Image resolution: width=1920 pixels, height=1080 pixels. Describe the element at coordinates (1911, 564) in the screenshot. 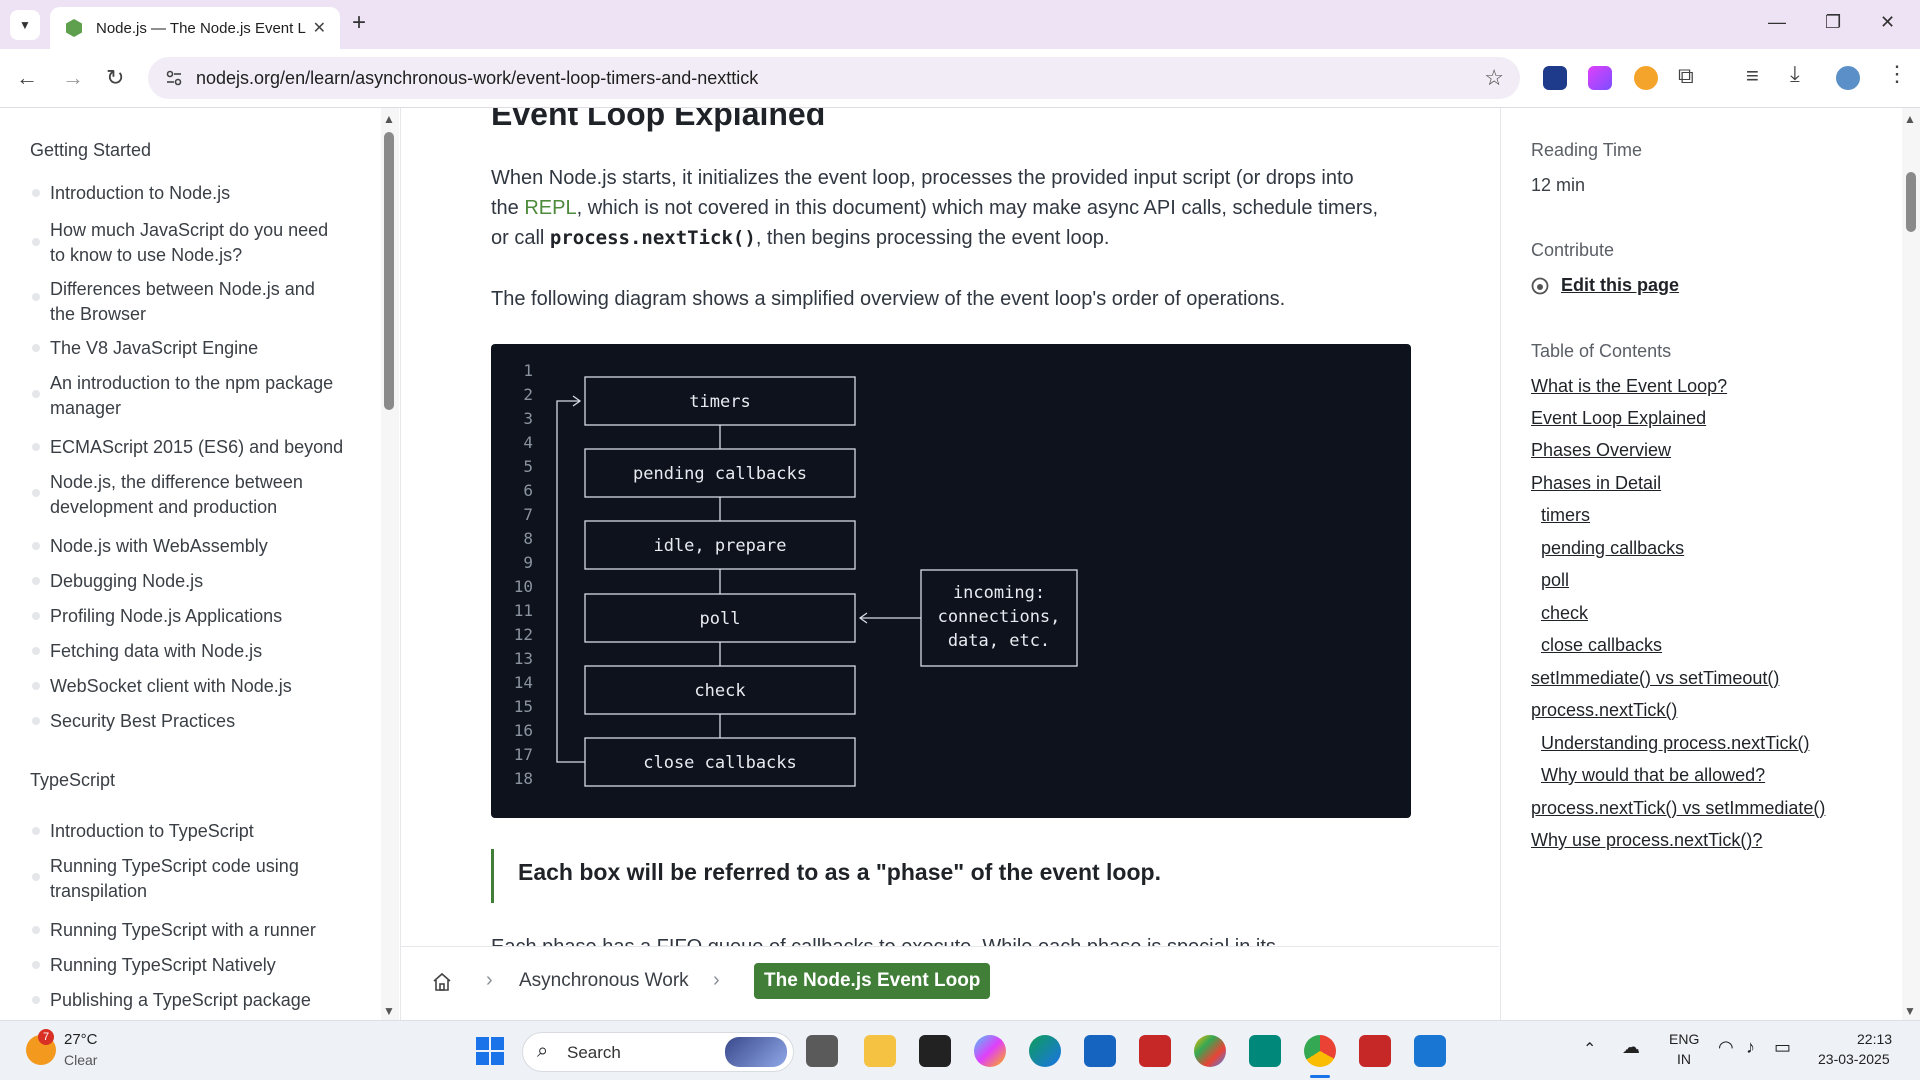

I see `page-scrollbar` at that location.